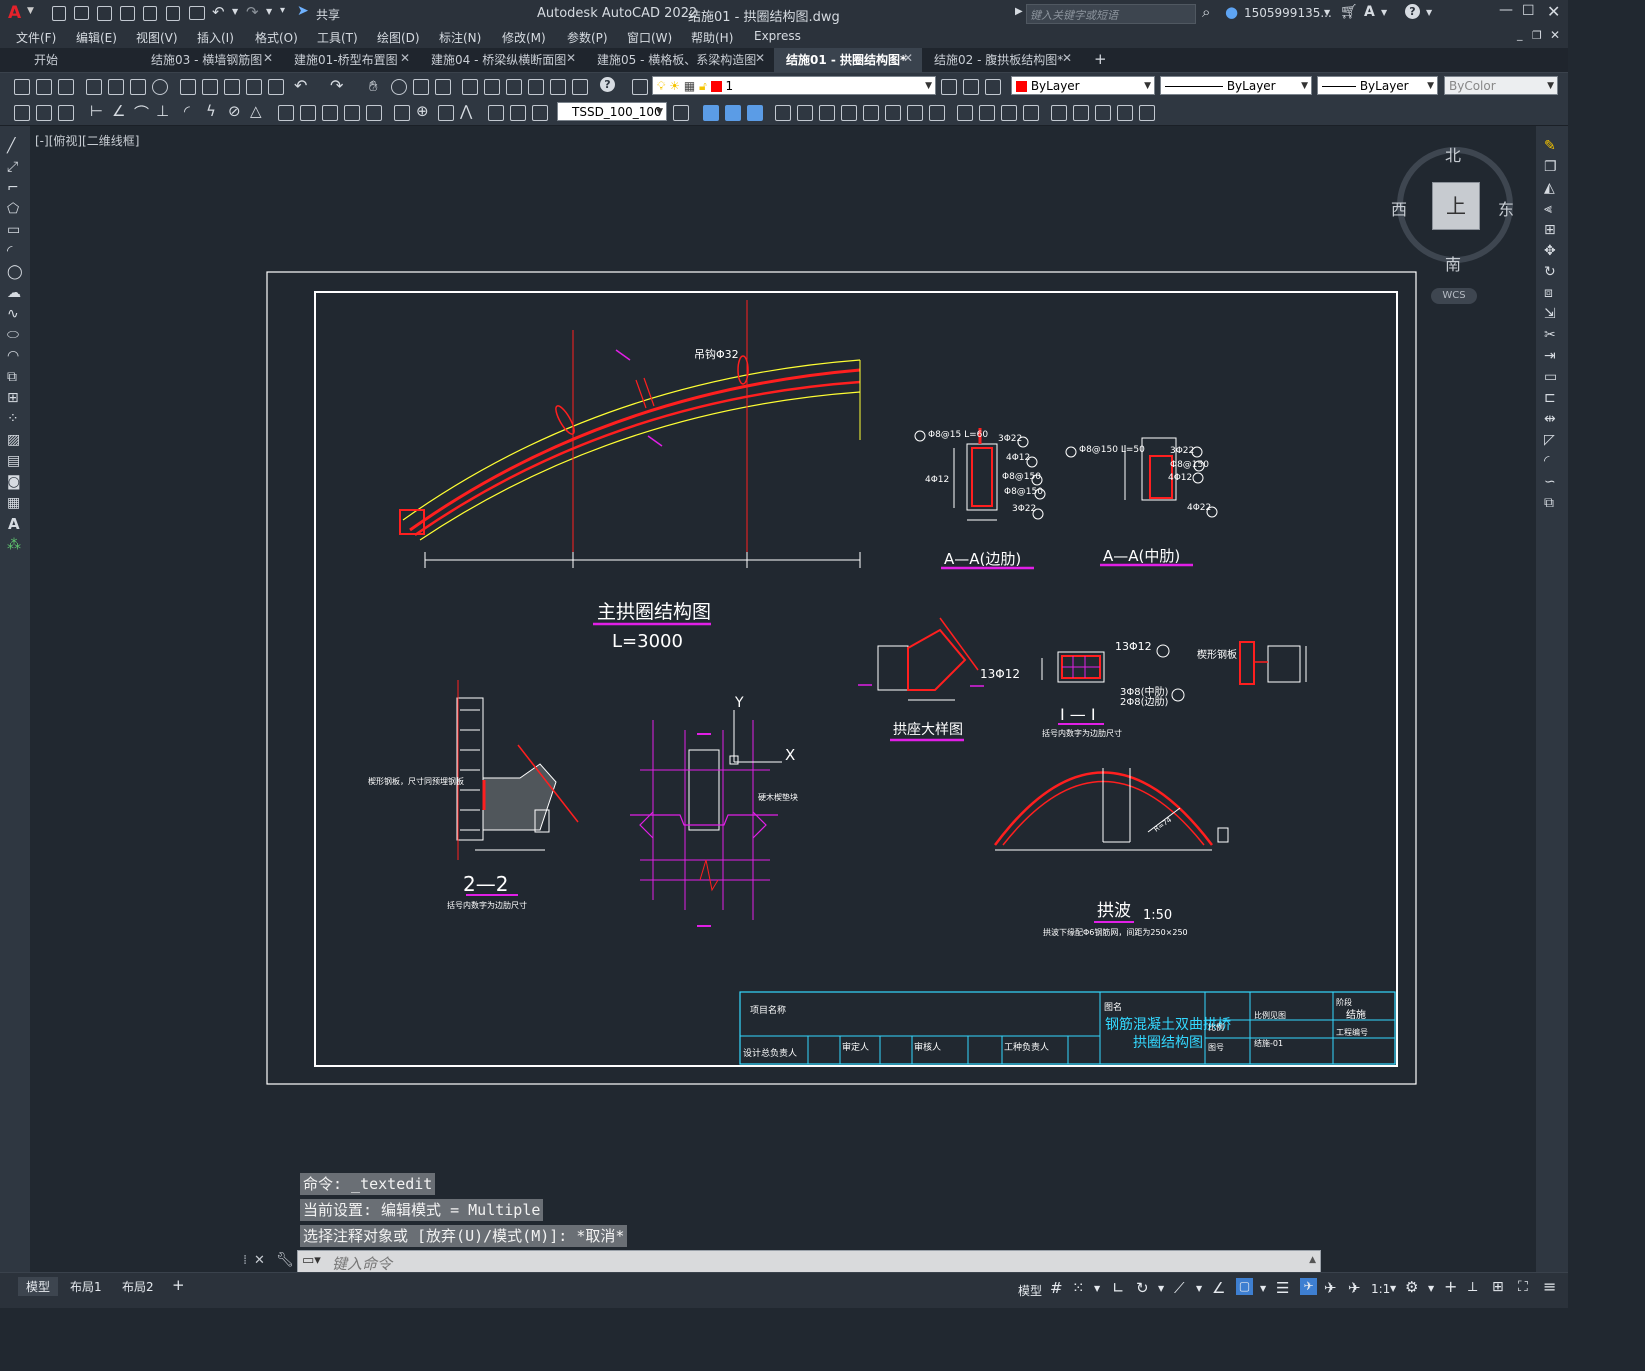 The height and width of the screenshot is (1371, 1645). What do you see at coordinates (1026, 1047) in the screenshot?
I see `tb-engineer: 工种负责人` at bounding box center [1026, 1047].